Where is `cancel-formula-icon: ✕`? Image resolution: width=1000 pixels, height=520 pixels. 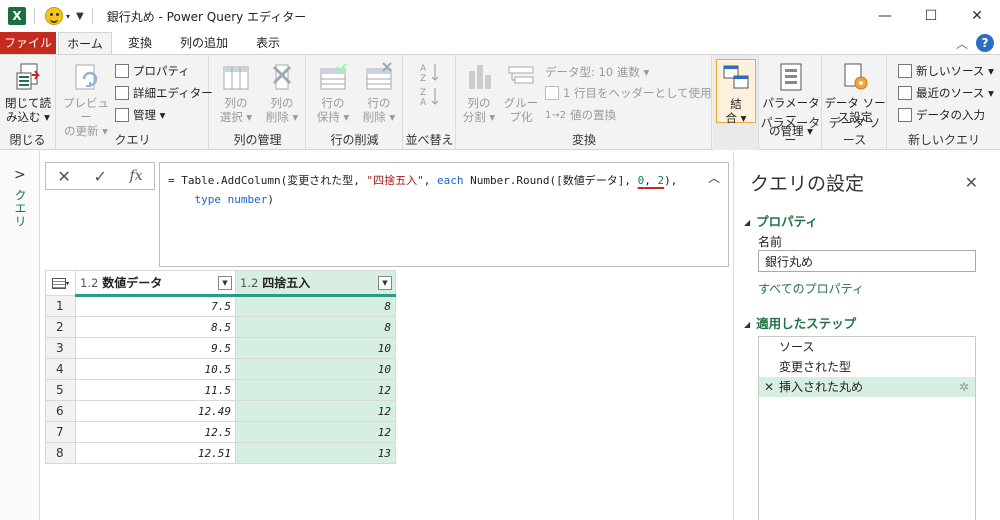
cancel-formula-icon: ✕ is located at coordinates (63, 176).